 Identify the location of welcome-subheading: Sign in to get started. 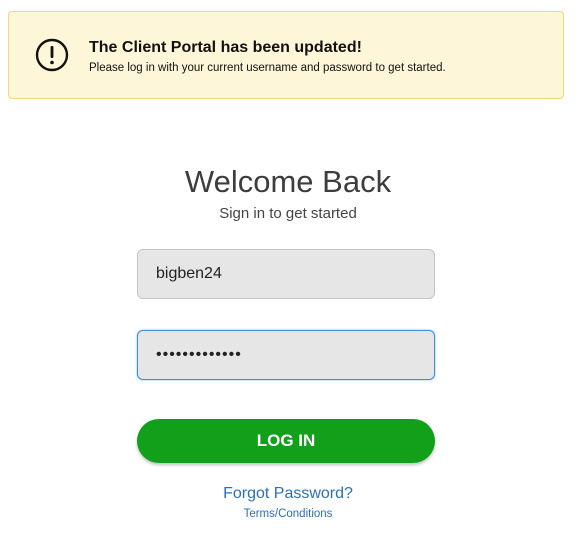
(288, 213).